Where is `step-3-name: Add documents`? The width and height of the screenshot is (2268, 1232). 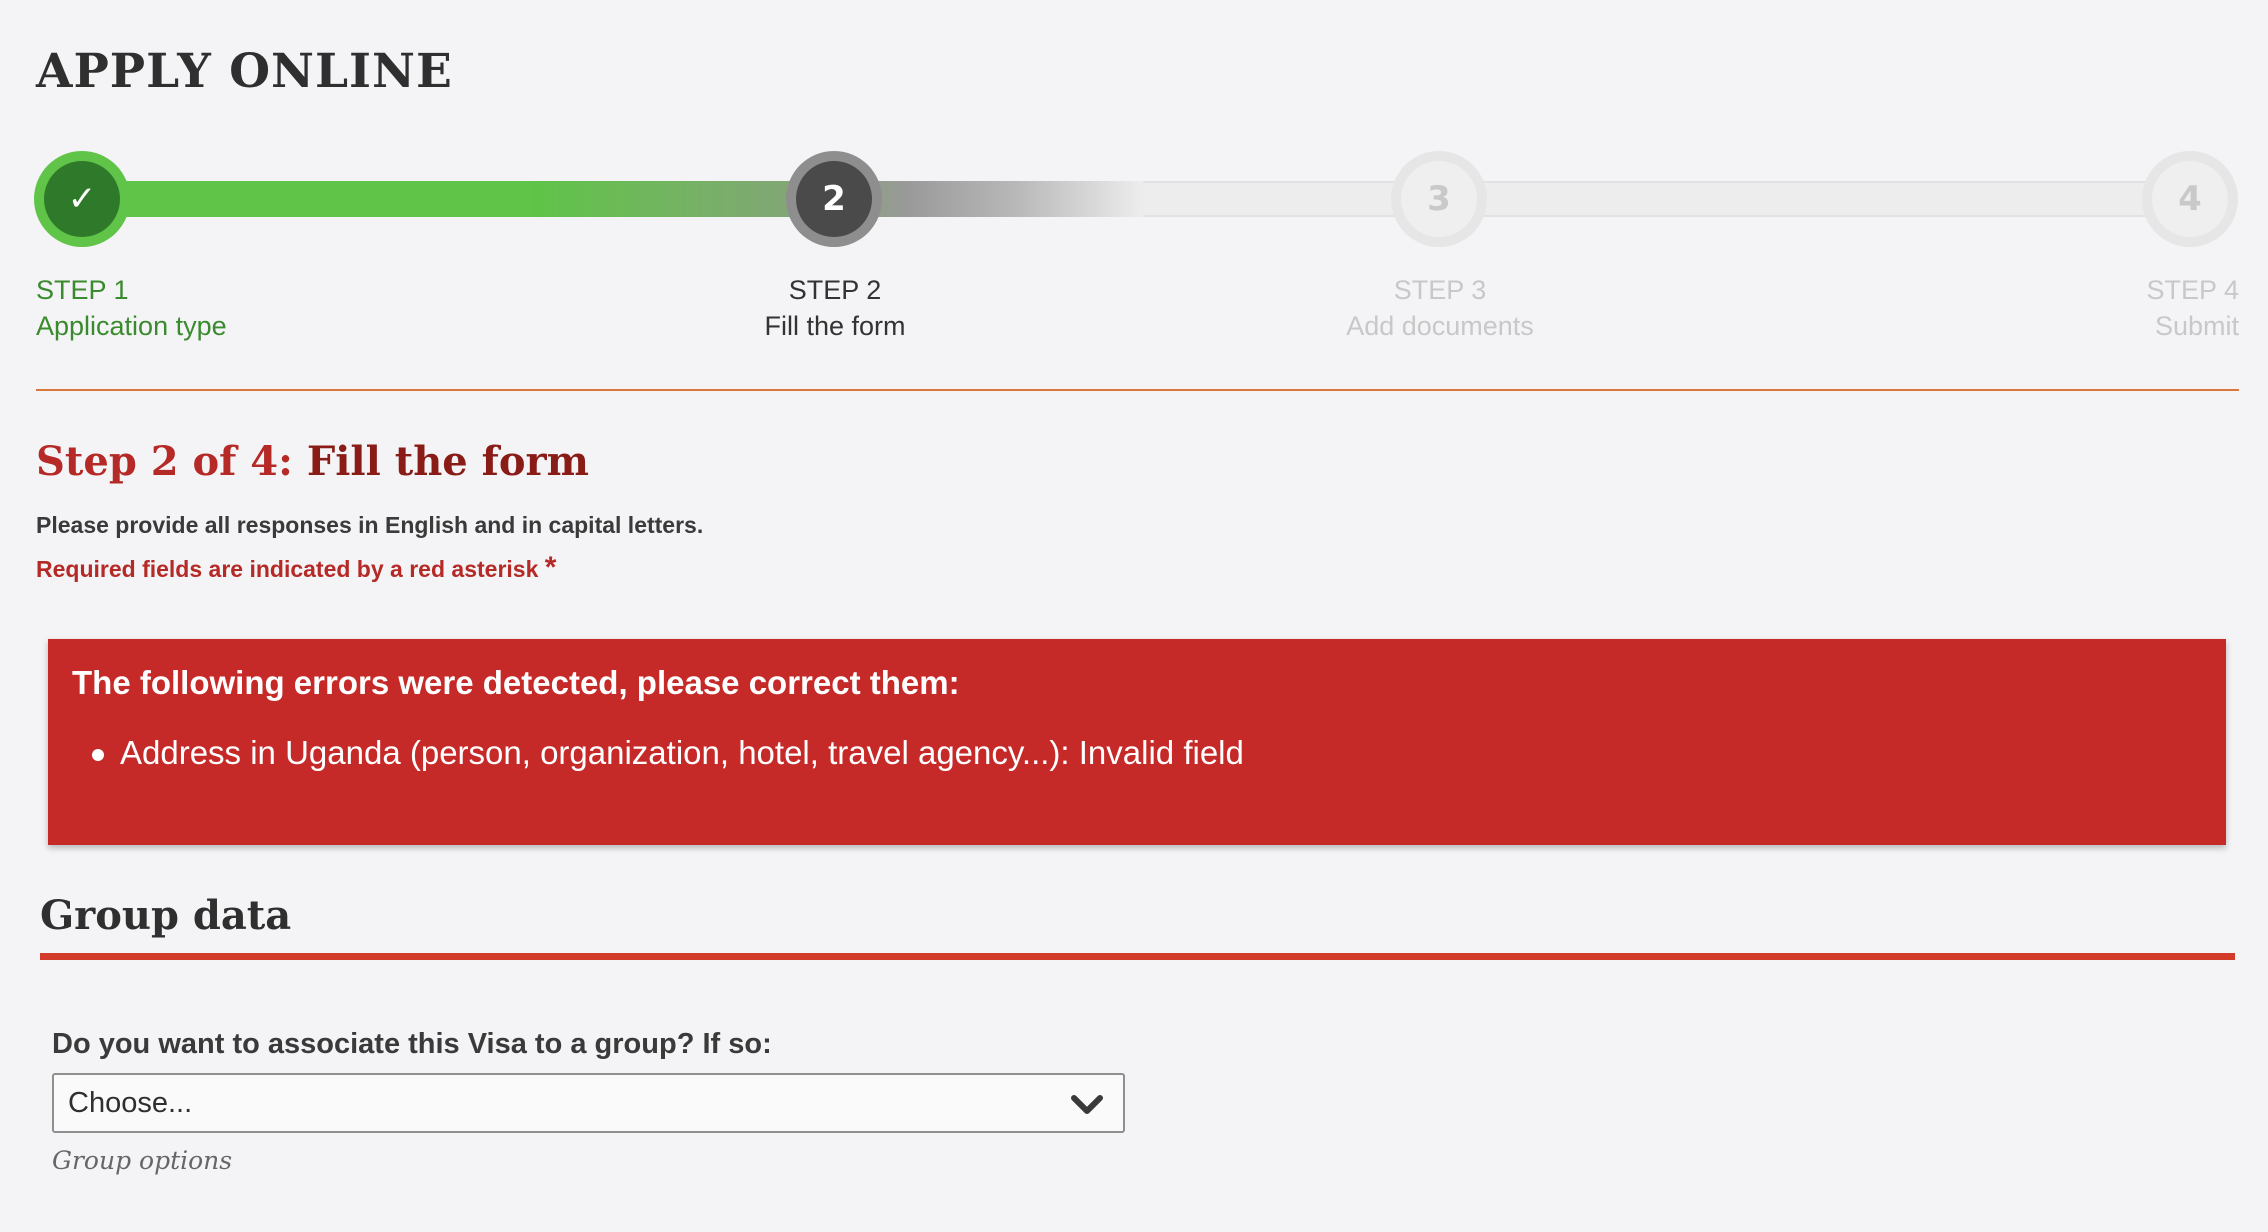 step-3-name: Add documents is located at coordinates (1440, 326).